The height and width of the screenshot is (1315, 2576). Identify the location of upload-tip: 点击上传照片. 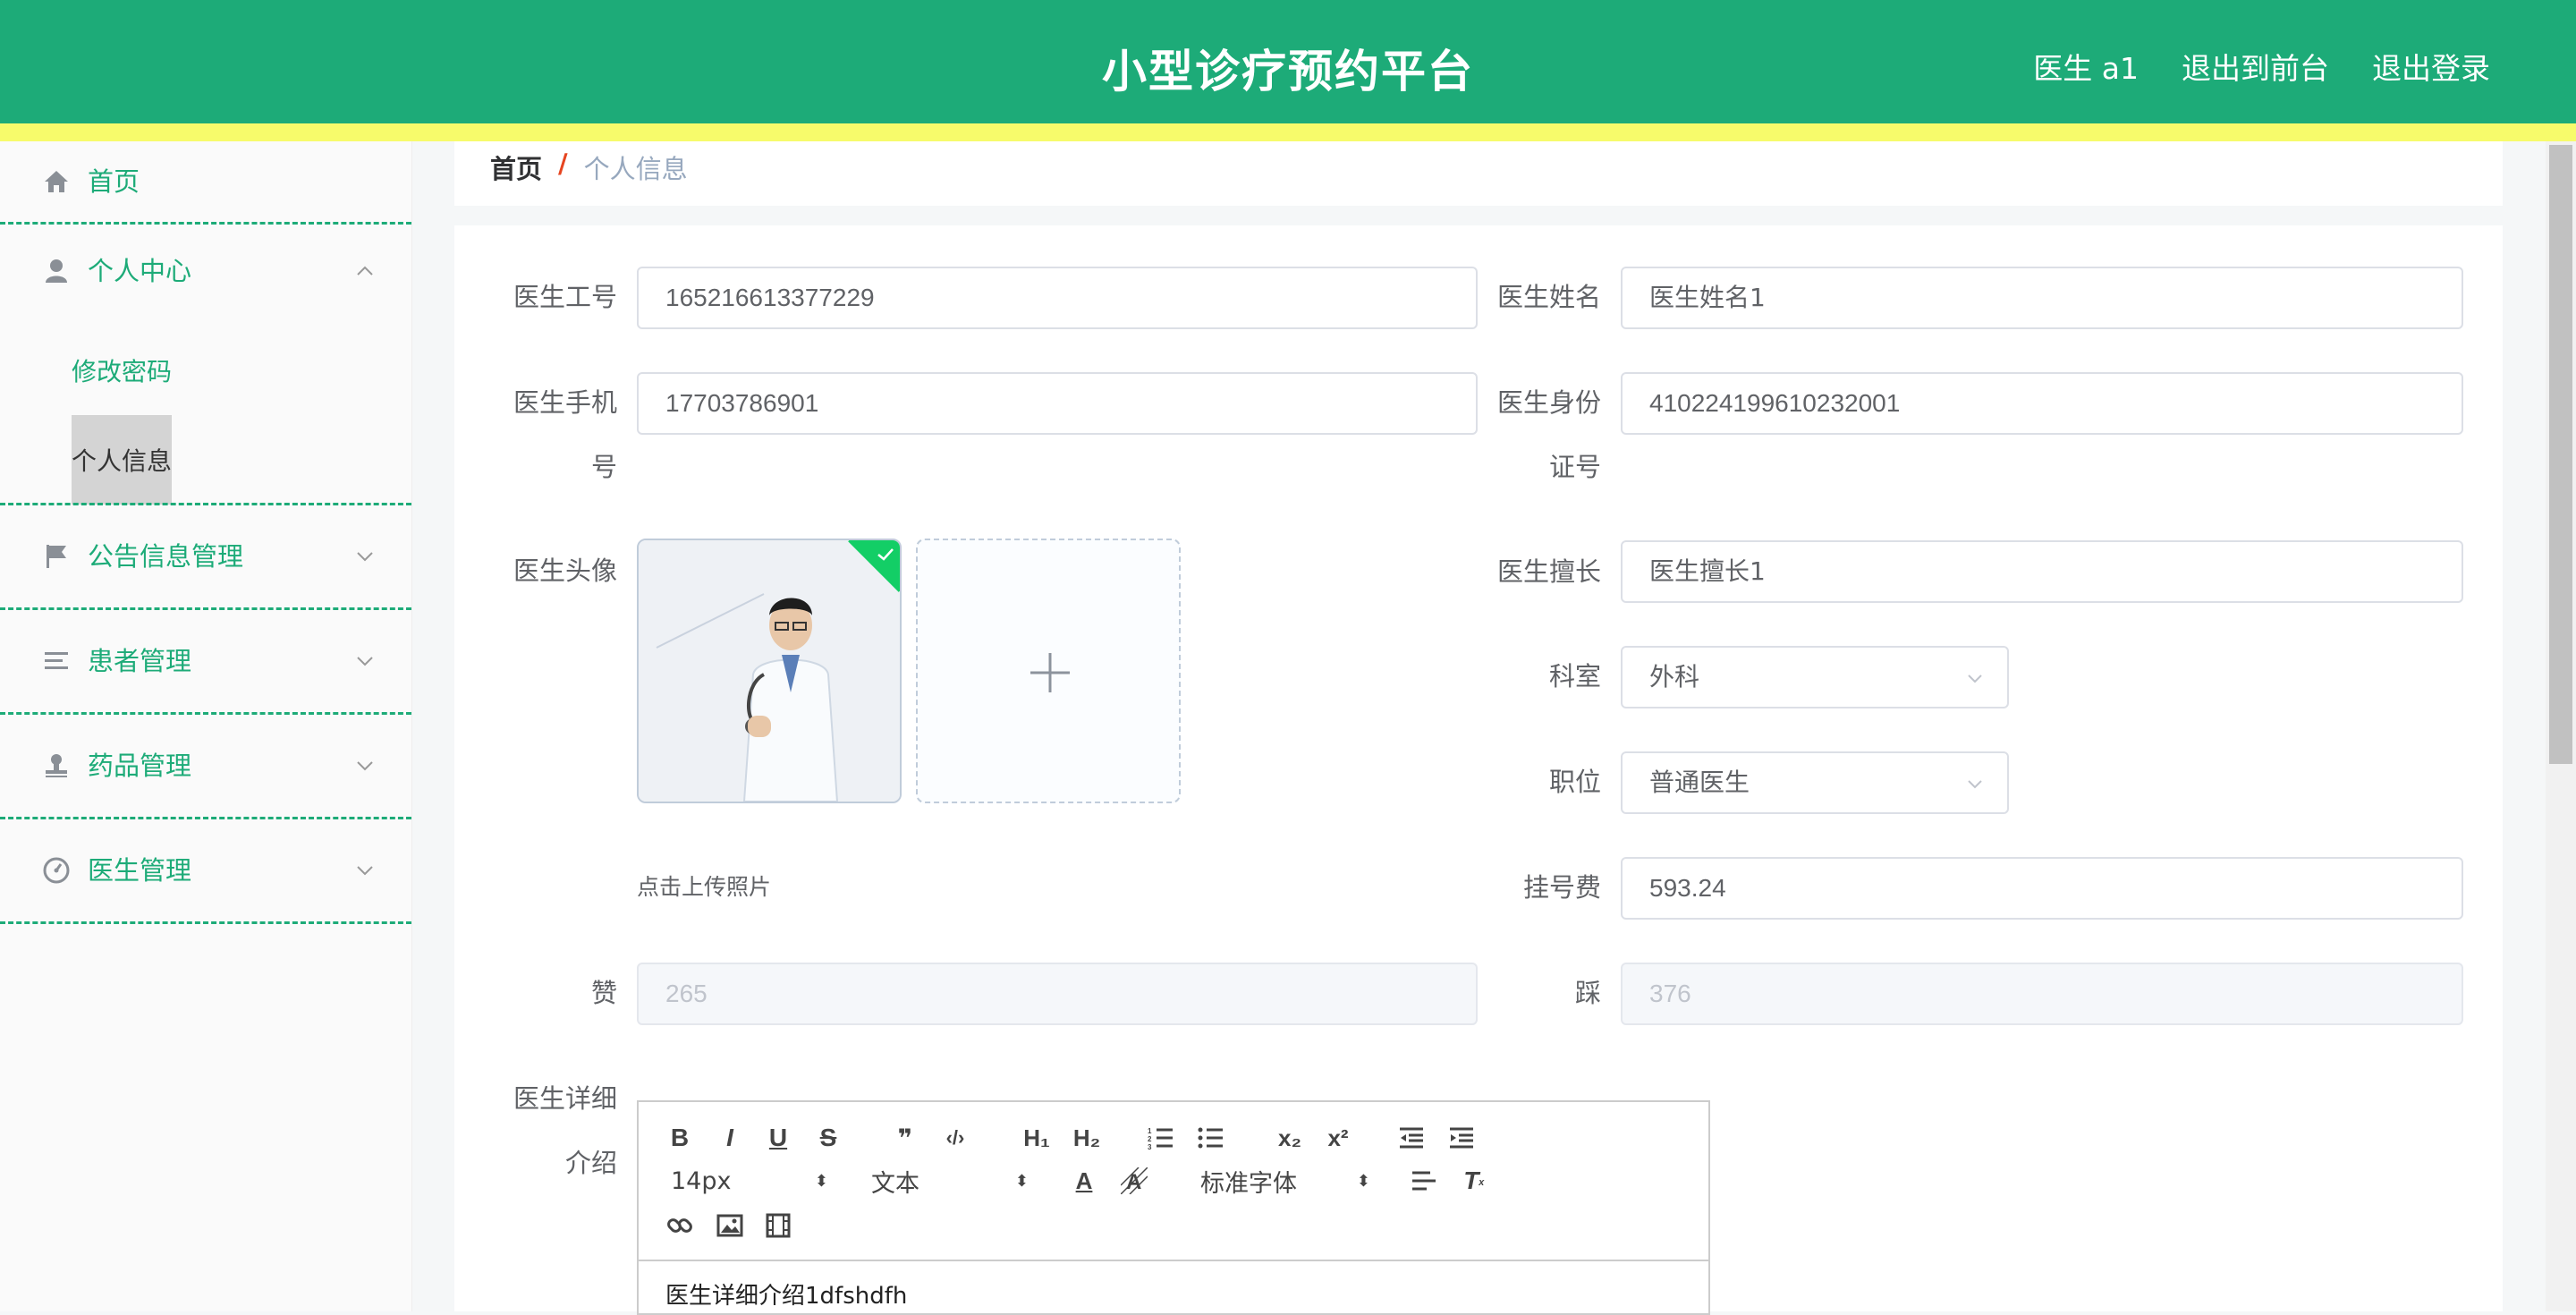
(704, 887).